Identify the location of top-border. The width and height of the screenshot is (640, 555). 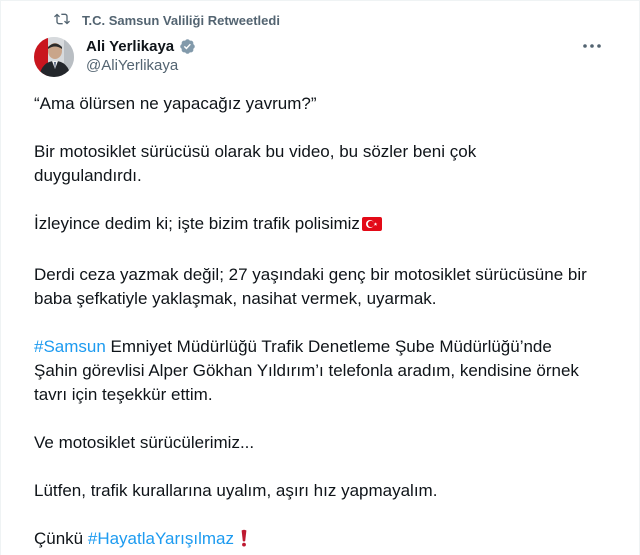
(320, 0).